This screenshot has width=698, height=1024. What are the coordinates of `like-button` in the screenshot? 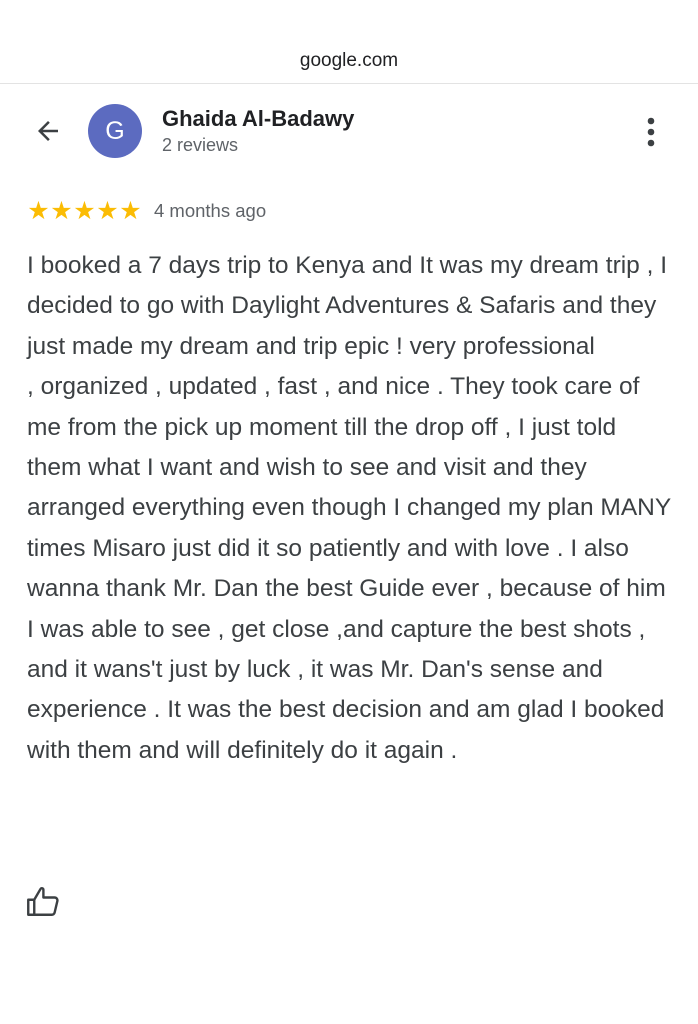 It's located at (44, 902).